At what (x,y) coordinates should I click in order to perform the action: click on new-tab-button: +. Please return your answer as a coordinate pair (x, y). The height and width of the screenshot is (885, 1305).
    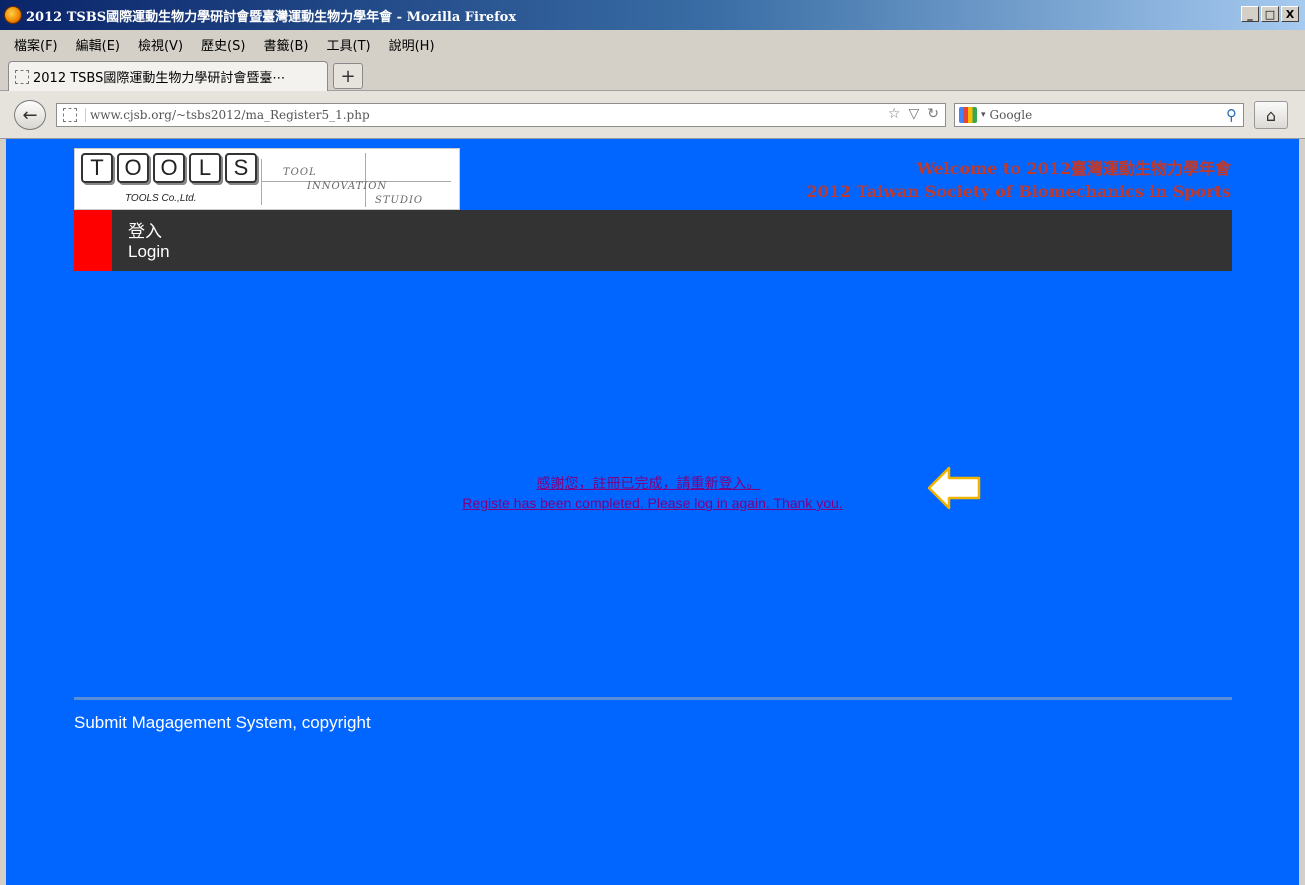
    Looking at the image, I should click on (348, 76).